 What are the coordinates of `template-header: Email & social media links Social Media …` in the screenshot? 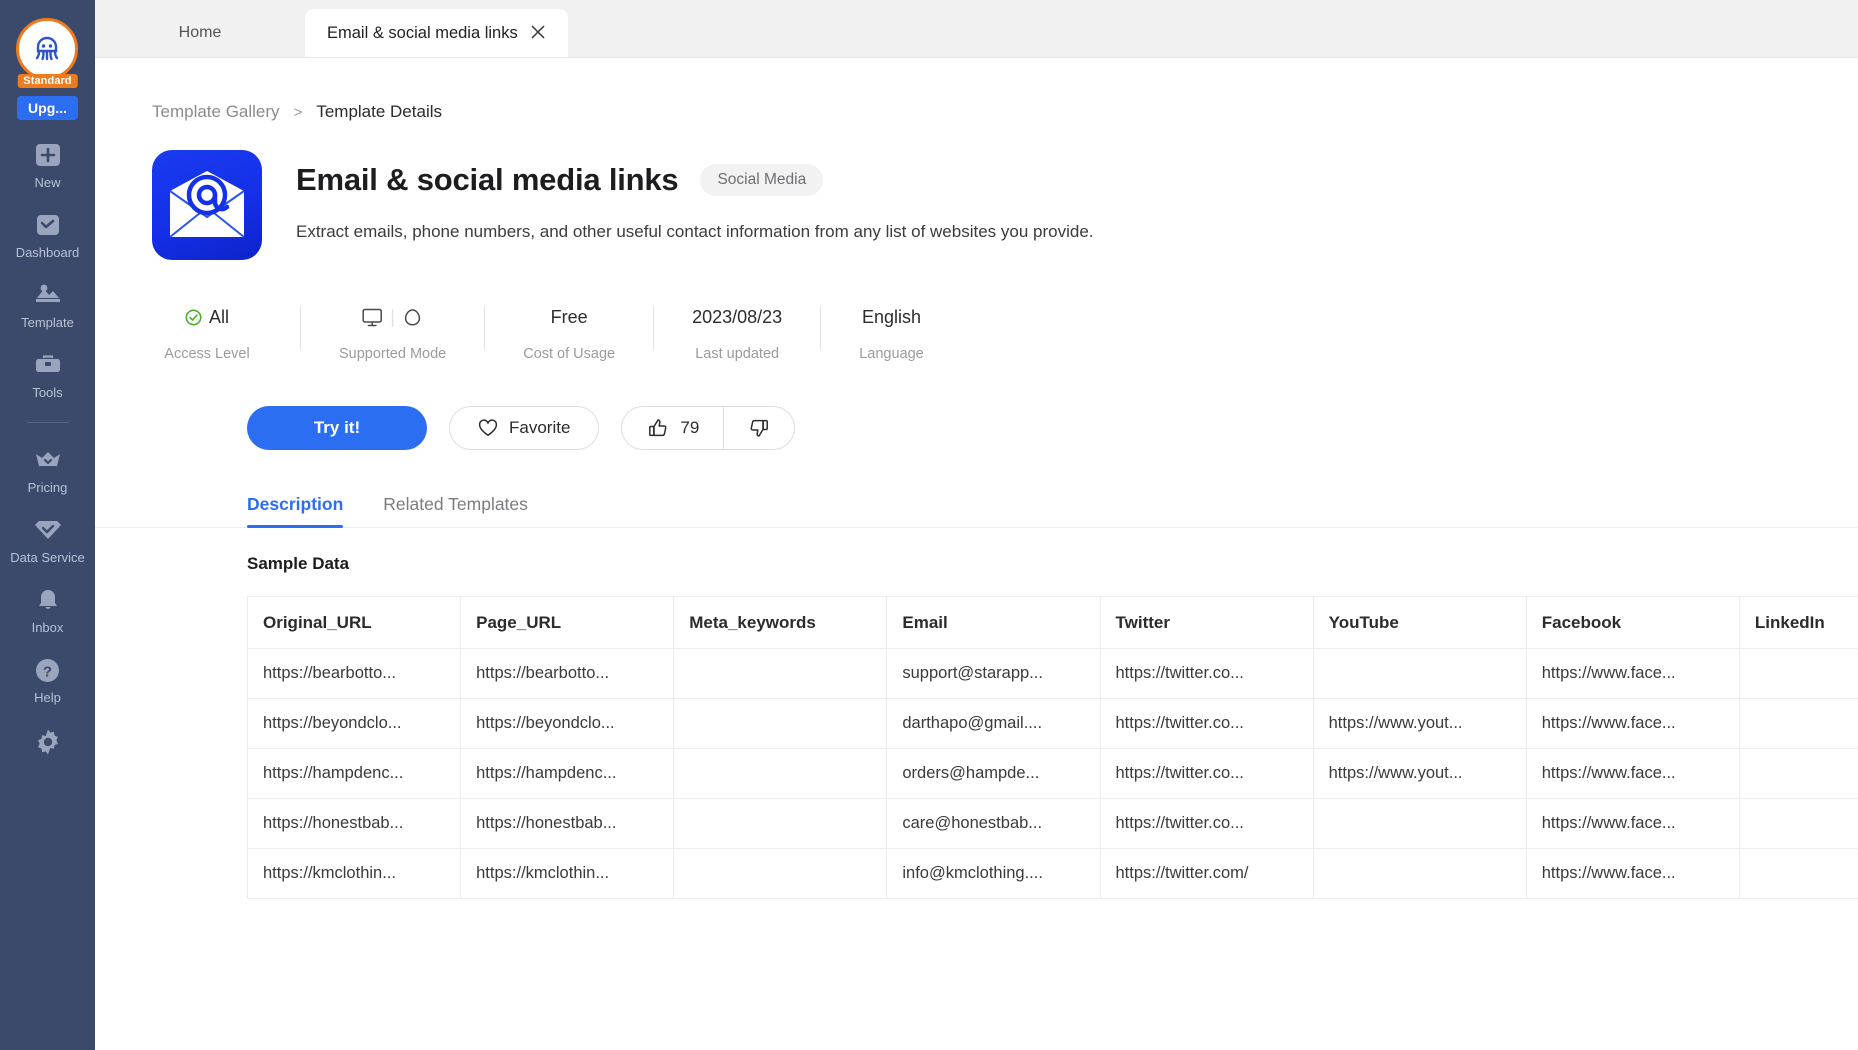 It's located at (976, 191).